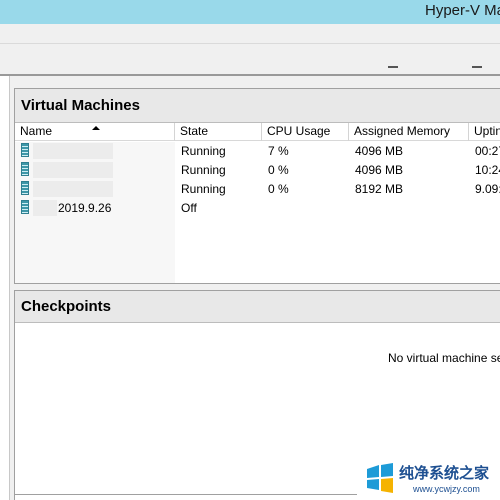  Describe the element at coordinates (96, 128) in the screenshot. I see `sort-ascending-icon` at that location.